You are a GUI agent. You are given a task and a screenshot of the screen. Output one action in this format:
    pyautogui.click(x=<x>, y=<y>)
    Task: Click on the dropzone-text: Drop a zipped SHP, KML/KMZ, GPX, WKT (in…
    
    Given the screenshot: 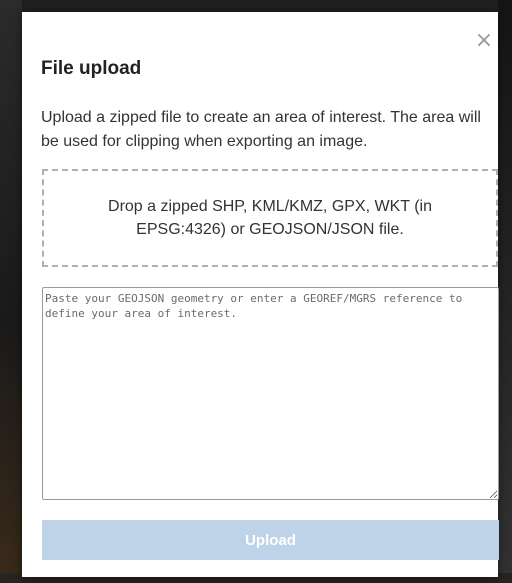 What is the action you would take?
    pyautogui.click(x=270, y=218)
    